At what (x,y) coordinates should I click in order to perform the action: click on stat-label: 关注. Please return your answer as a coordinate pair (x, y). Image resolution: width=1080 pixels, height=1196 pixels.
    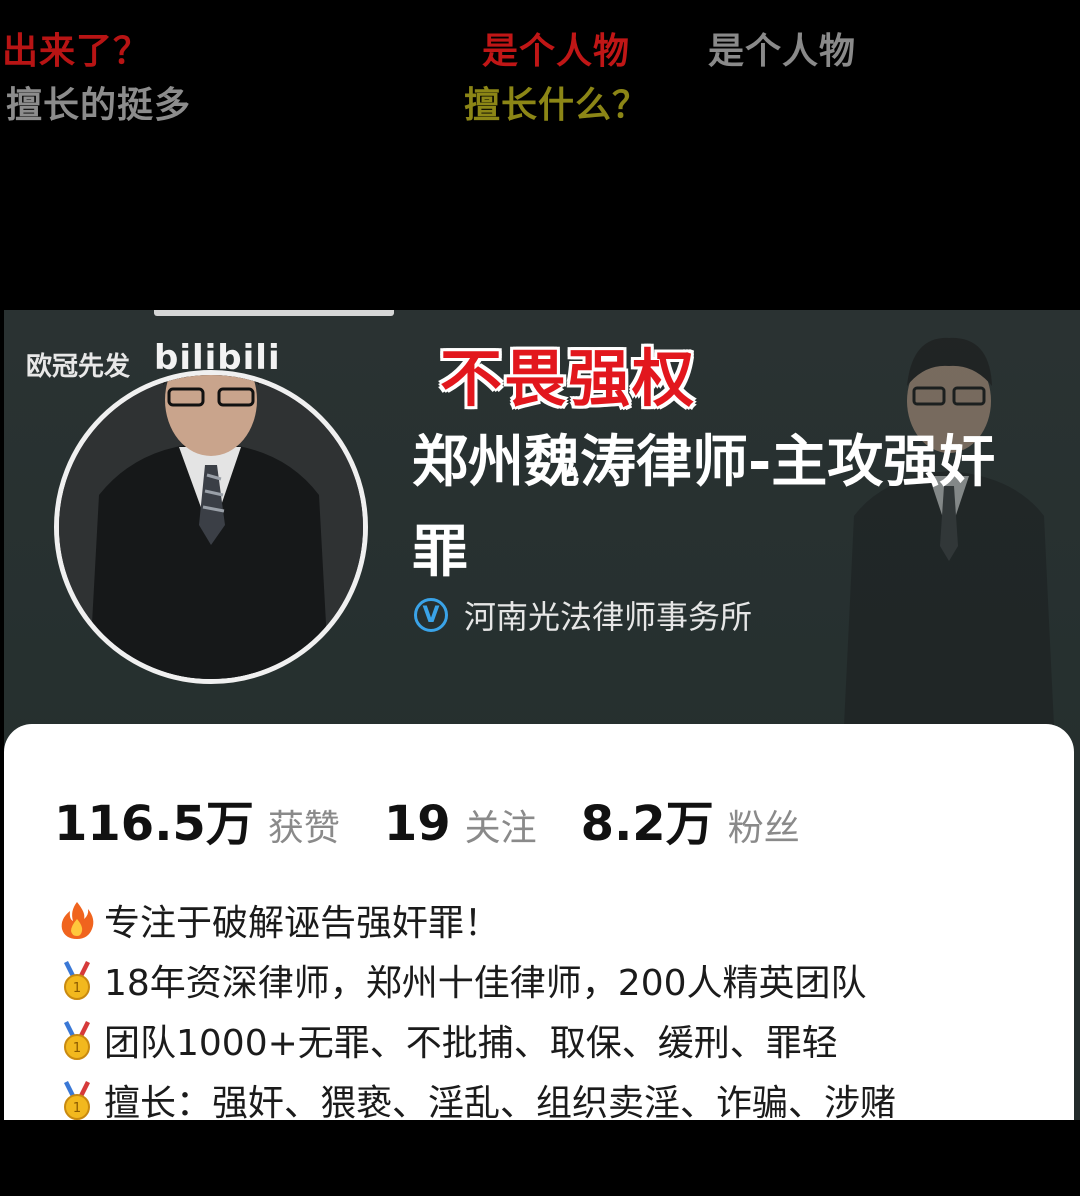
    Looking at the image, I should click on (500, 828).